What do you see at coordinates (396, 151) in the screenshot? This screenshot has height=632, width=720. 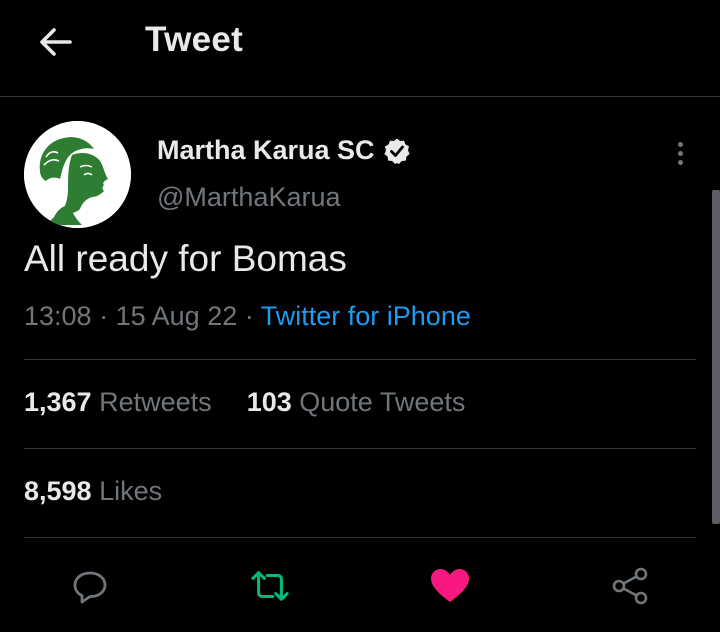 I see `verified-badge-icon` at bounding box center [396, 151].